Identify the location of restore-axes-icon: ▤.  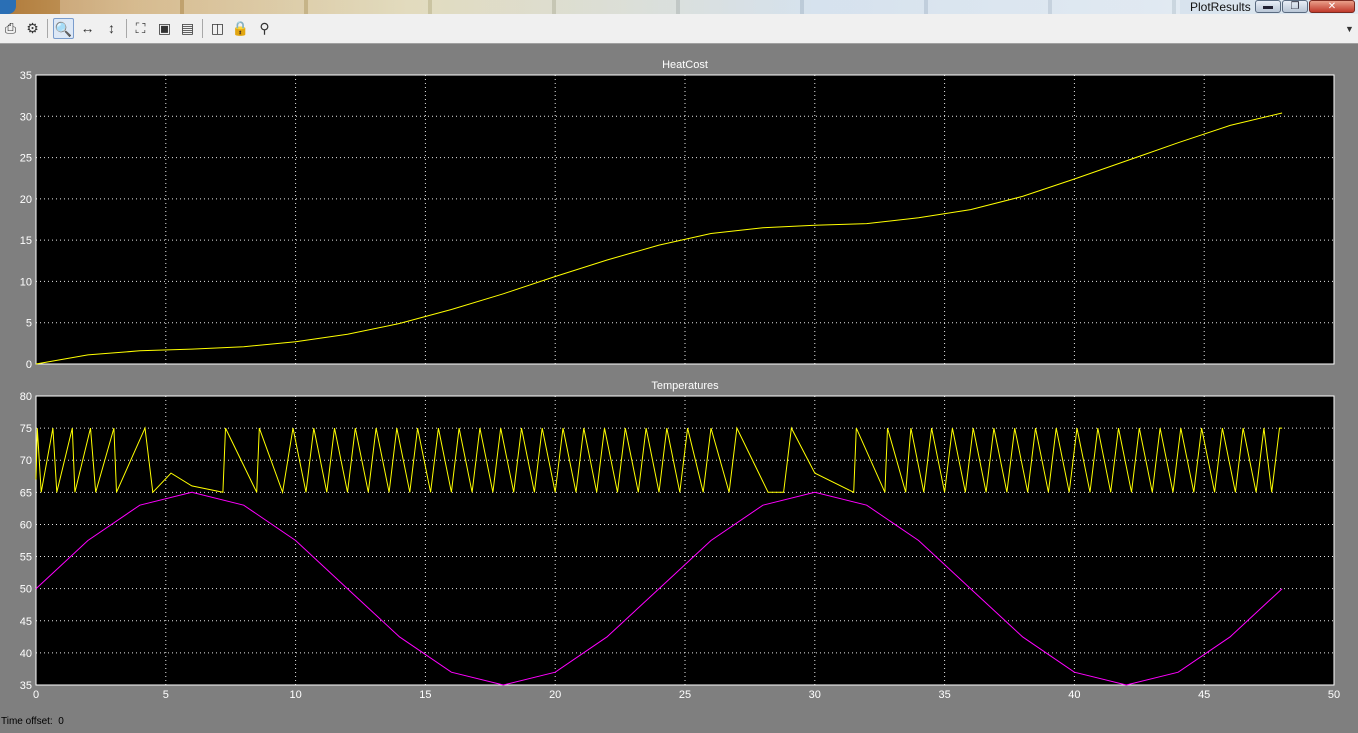
(187, 28).